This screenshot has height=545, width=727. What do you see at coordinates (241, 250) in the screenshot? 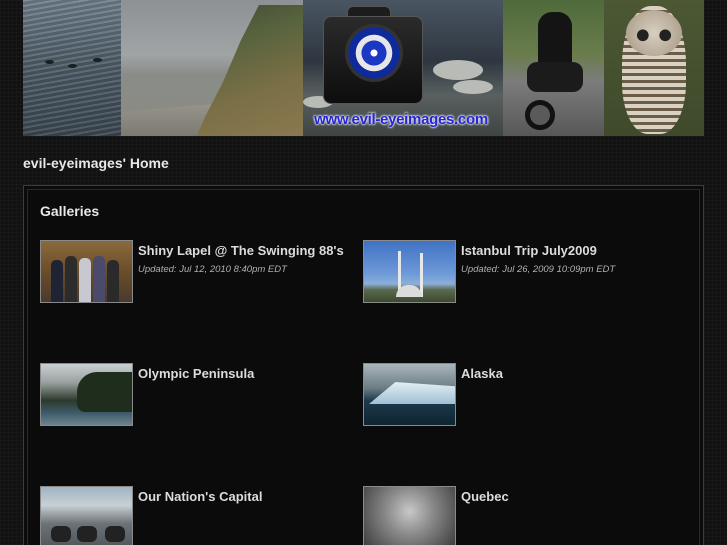
I see `gallery-title: Shiny Lapel @ The Swinging 88's` at bounding box center [241, 250].